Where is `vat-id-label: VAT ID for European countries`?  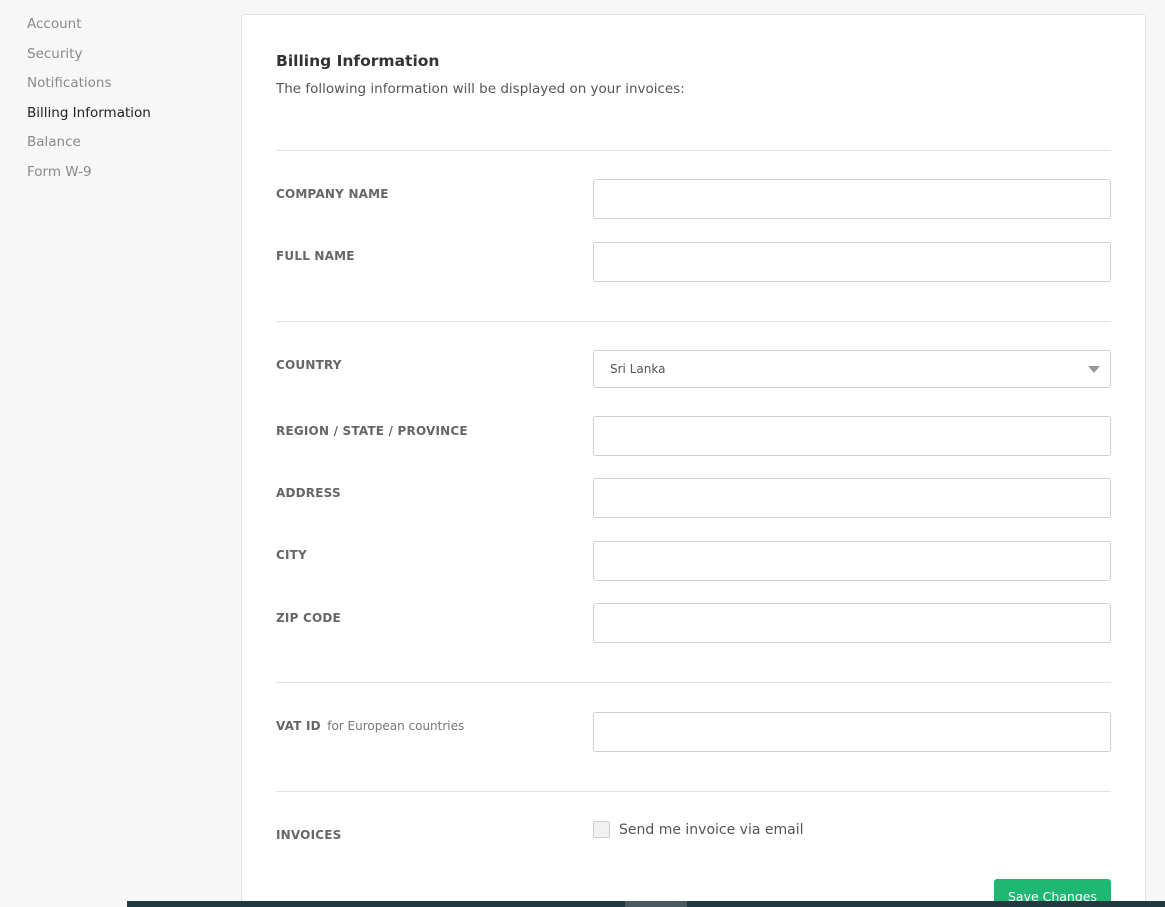
vat-id-label: VAT ID for European countries is located at coordinates (370, 726).